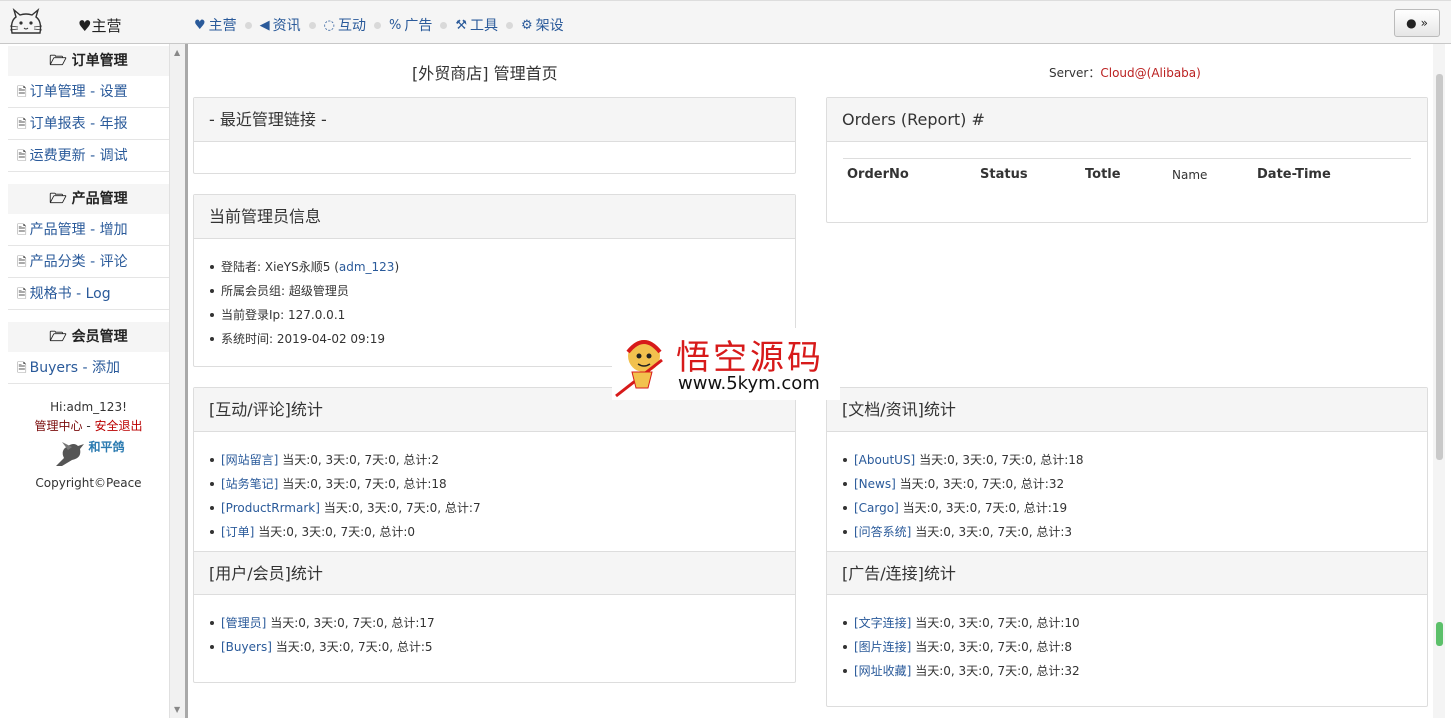 This screenshot has width=1451, height=726. I want to click on sidebar-item-order-report: 🗎 订单报表 - 年报, so click(88, 124).